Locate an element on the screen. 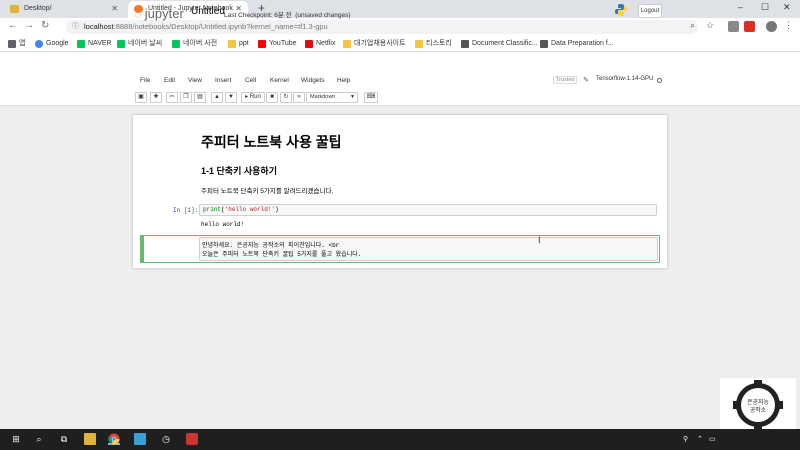 This screenshot has height=450, width=800. text-cursor-icon: I is located at coordinates (539, 240).